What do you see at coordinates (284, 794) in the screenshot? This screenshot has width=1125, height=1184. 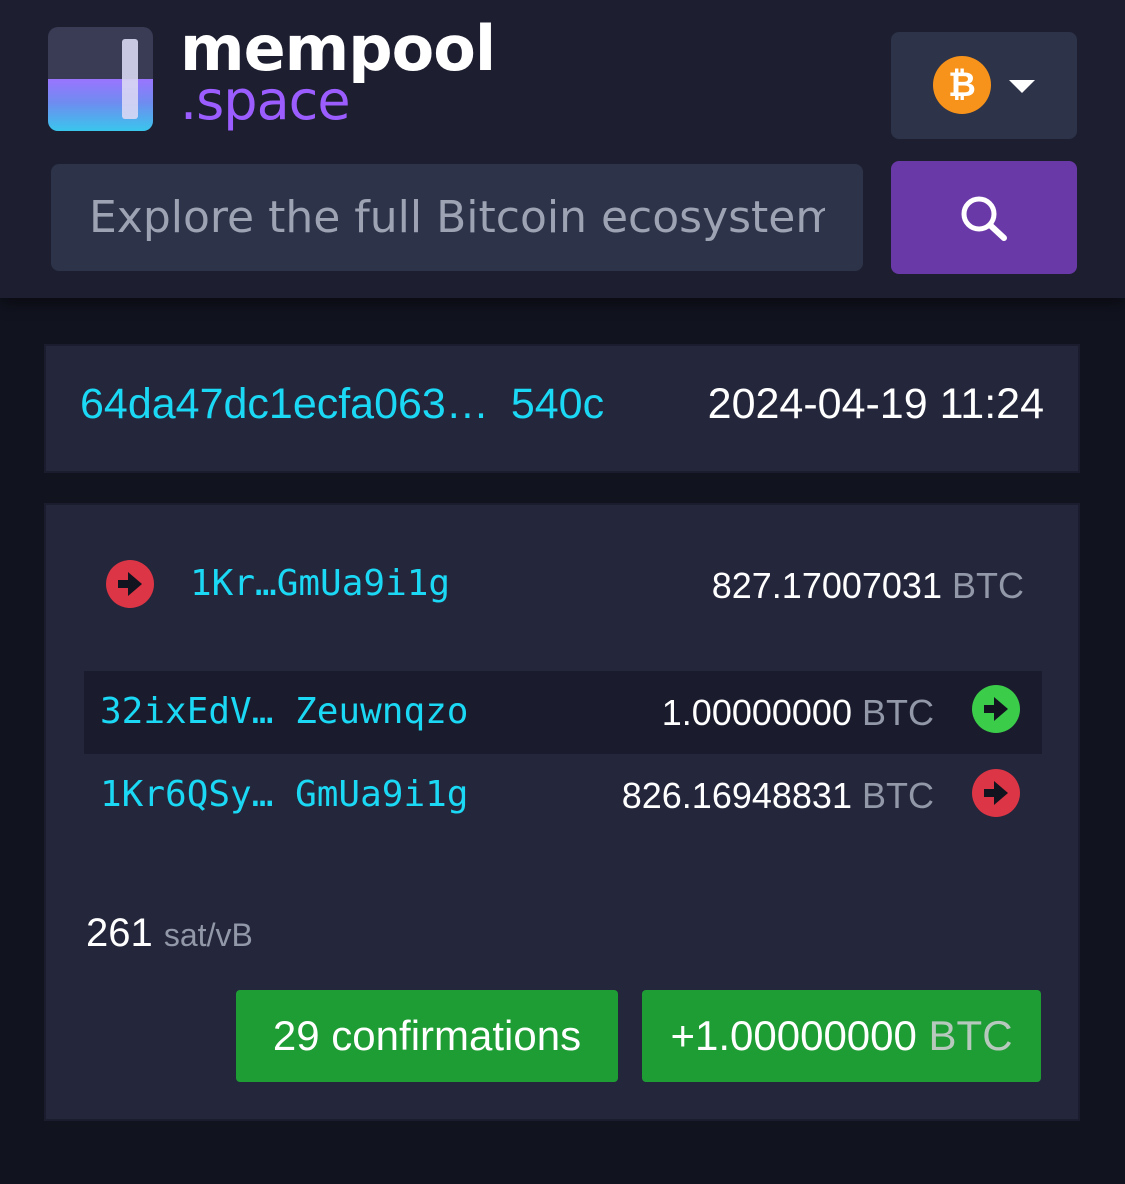 I see `output-address-link: 1Kr6QSy… GmUa9i1g` at bounding box center [284, 794].